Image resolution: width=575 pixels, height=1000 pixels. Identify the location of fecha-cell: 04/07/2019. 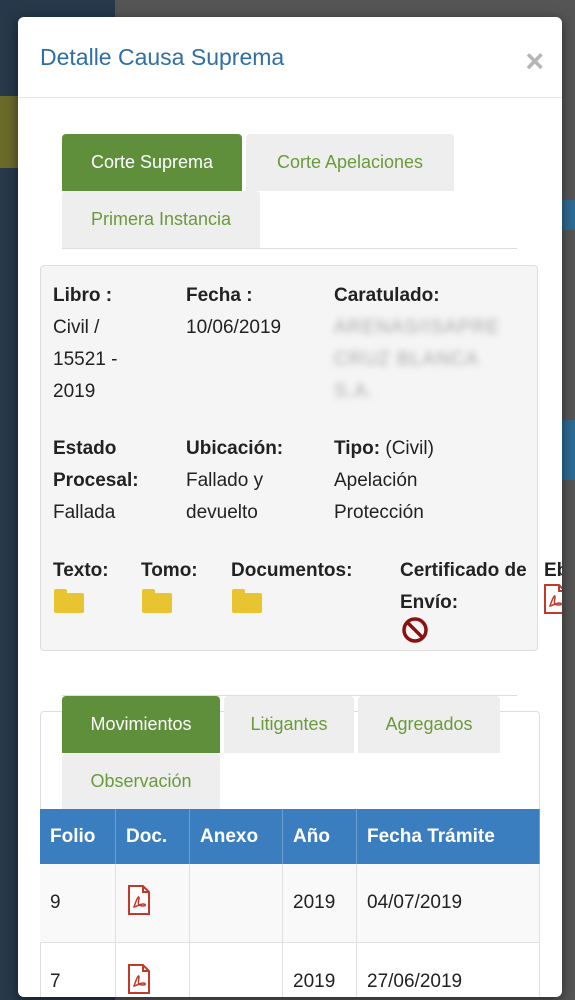
(448, 903).